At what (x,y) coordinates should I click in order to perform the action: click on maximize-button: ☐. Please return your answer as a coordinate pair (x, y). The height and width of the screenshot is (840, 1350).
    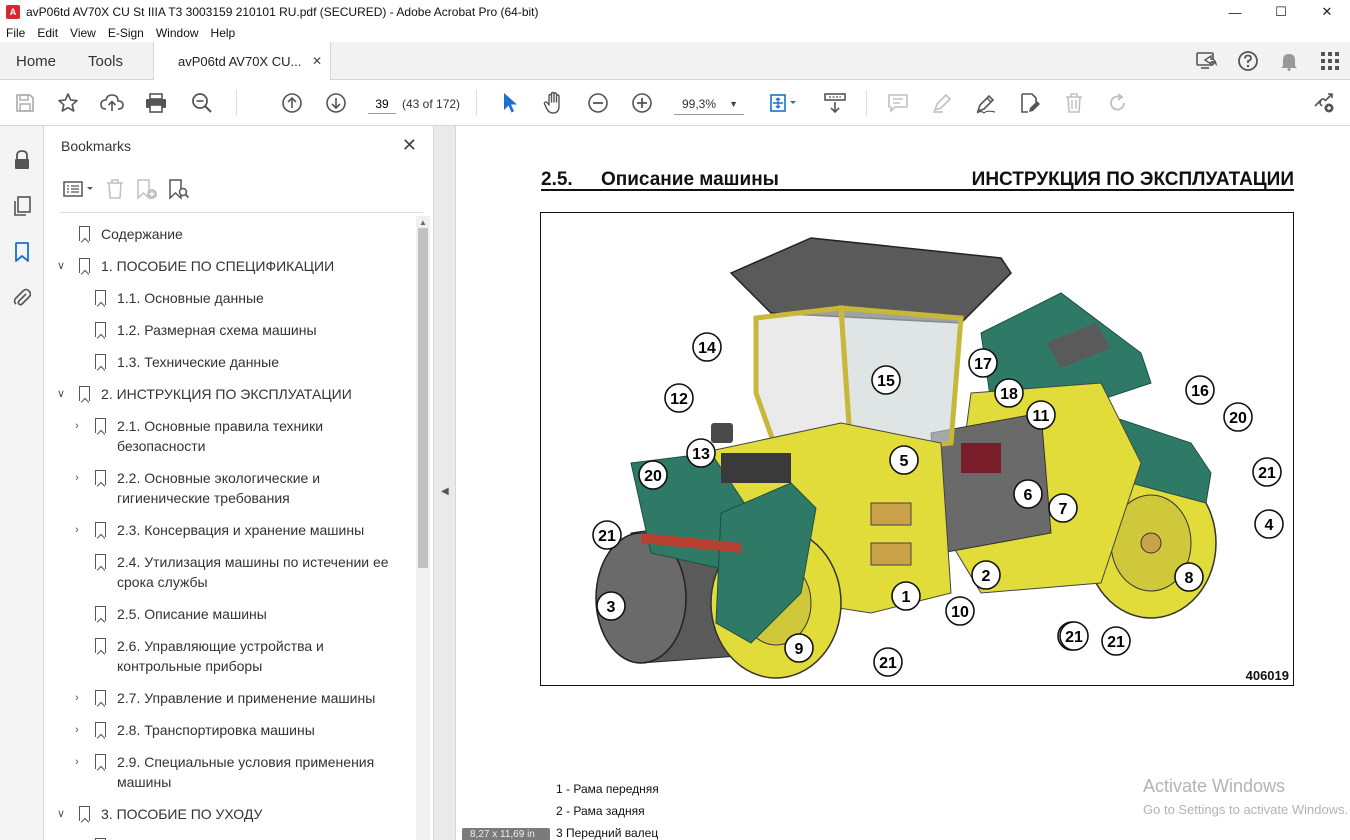
    Looking at the image, I should click on (1281, 12).